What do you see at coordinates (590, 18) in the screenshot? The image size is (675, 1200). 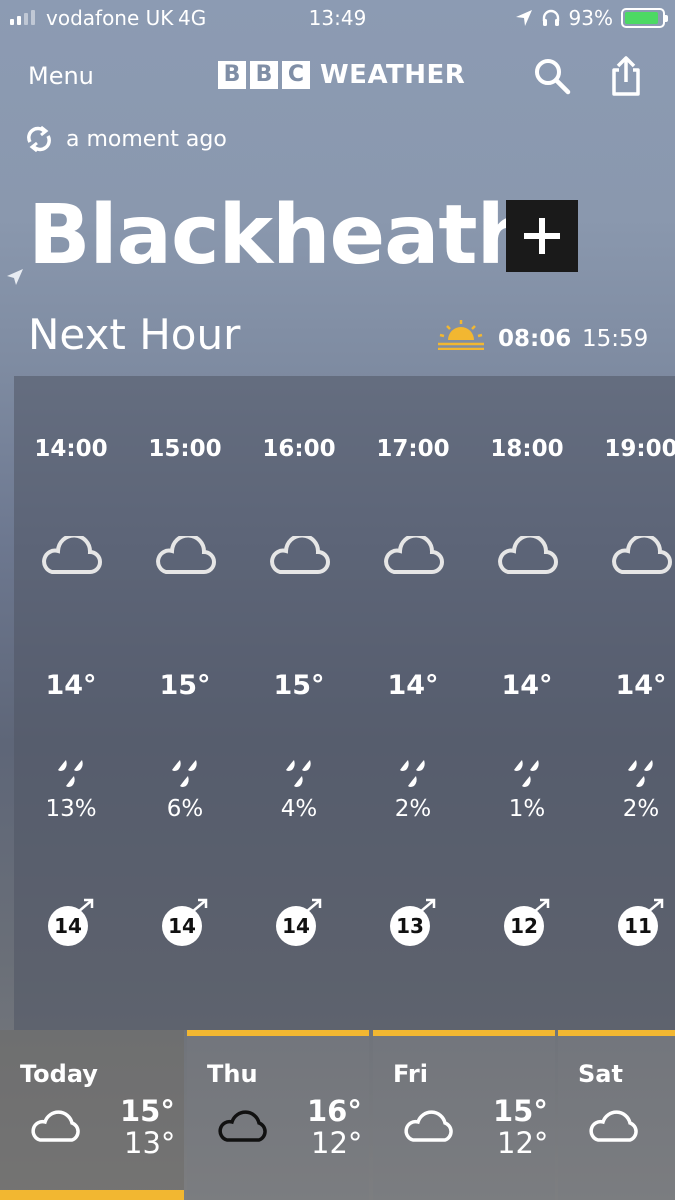 I see `battery-percent: 93%` at bounding box center [590, 18].